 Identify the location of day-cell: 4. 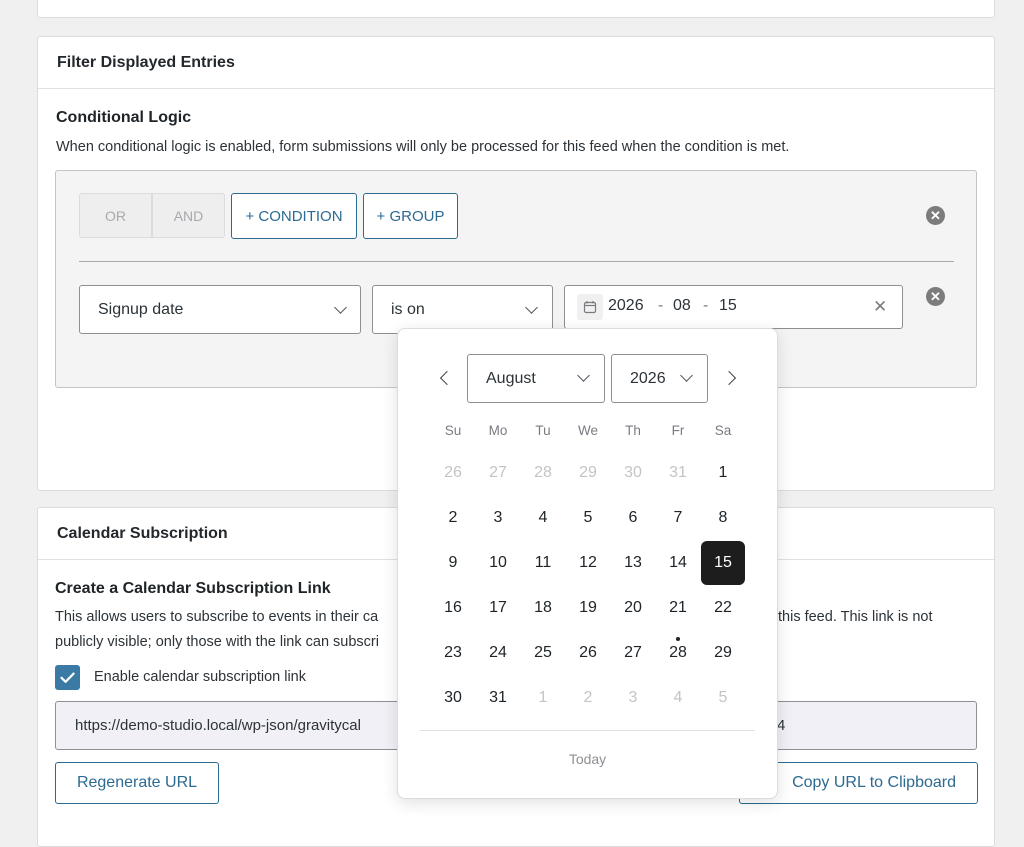
(543, 518).